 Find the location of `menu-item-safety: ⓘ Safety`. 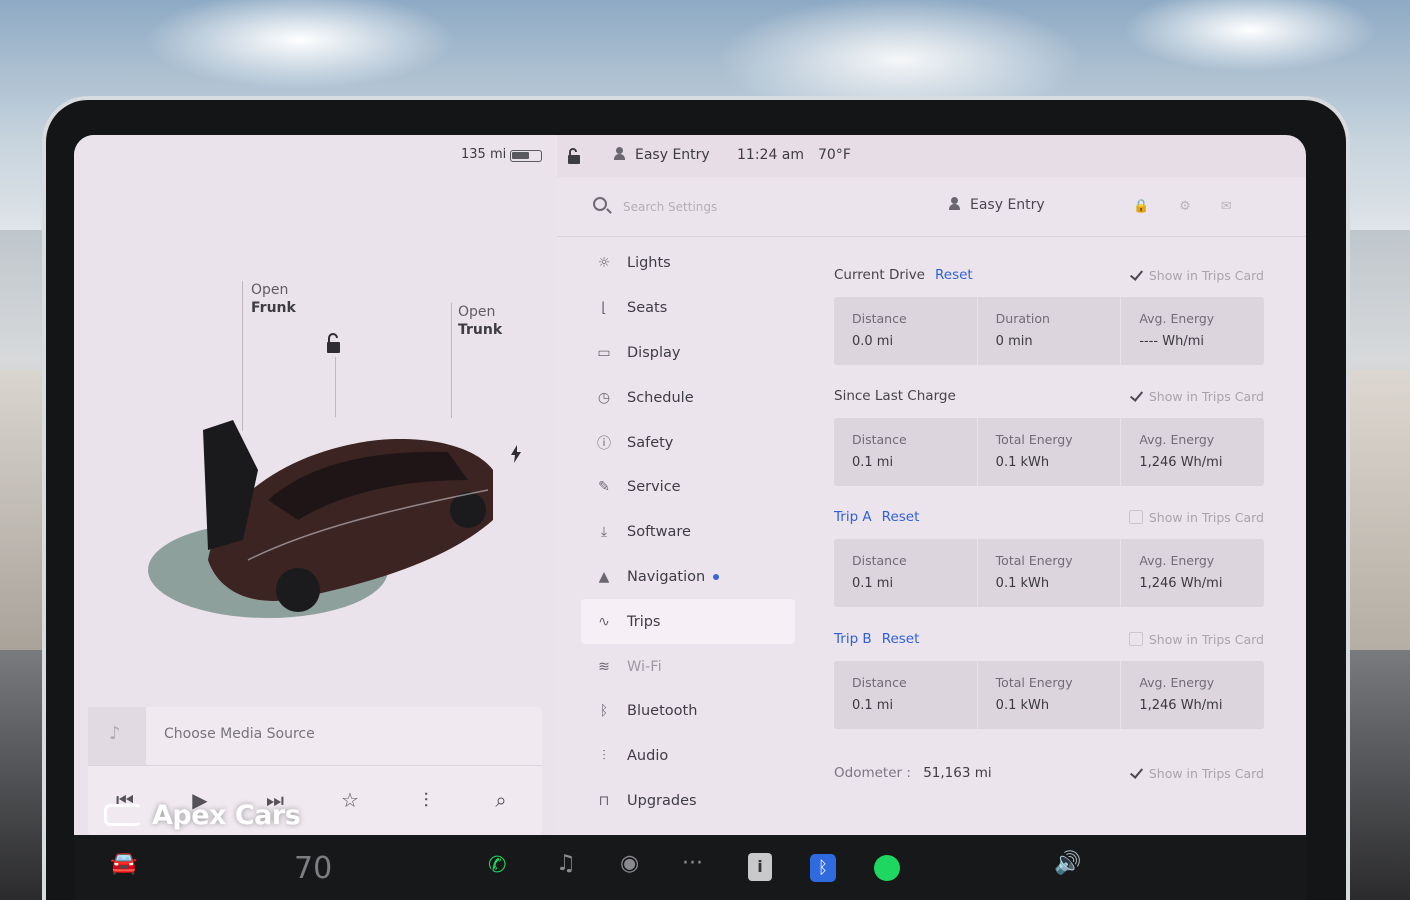

menu-item-safety: ⓘ Safety is located at coordinates (688, 442).